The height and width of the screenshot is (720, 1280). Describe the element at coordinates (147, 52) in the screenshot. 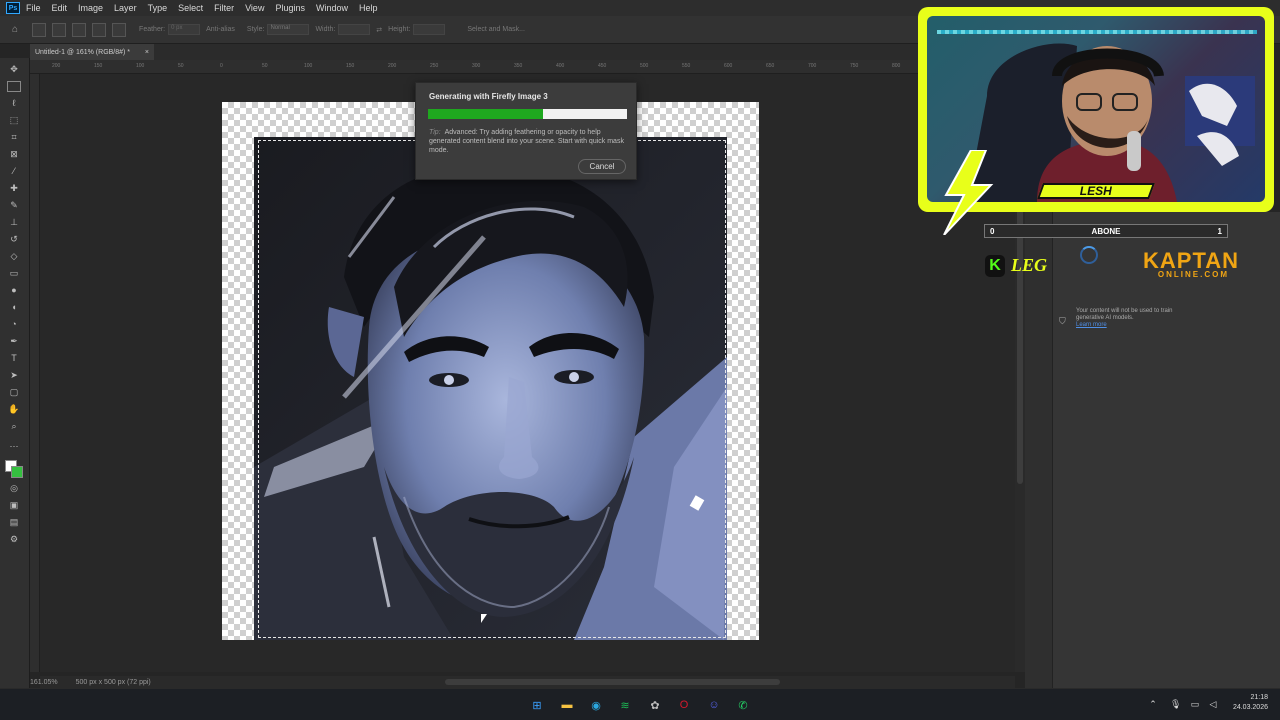

I see `close-tab-icon: ×` at that location.